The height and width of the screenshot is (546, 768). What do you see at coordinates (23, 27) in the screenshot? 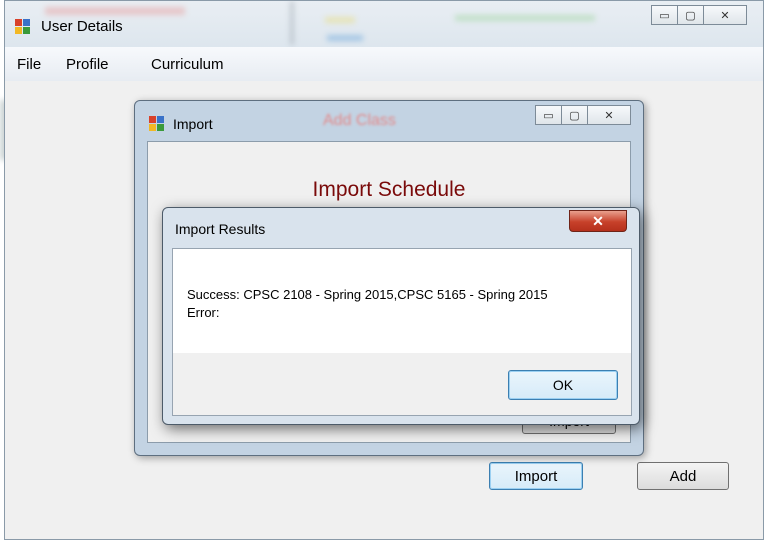
I see `app-icon` at bounding box center [23, 27].